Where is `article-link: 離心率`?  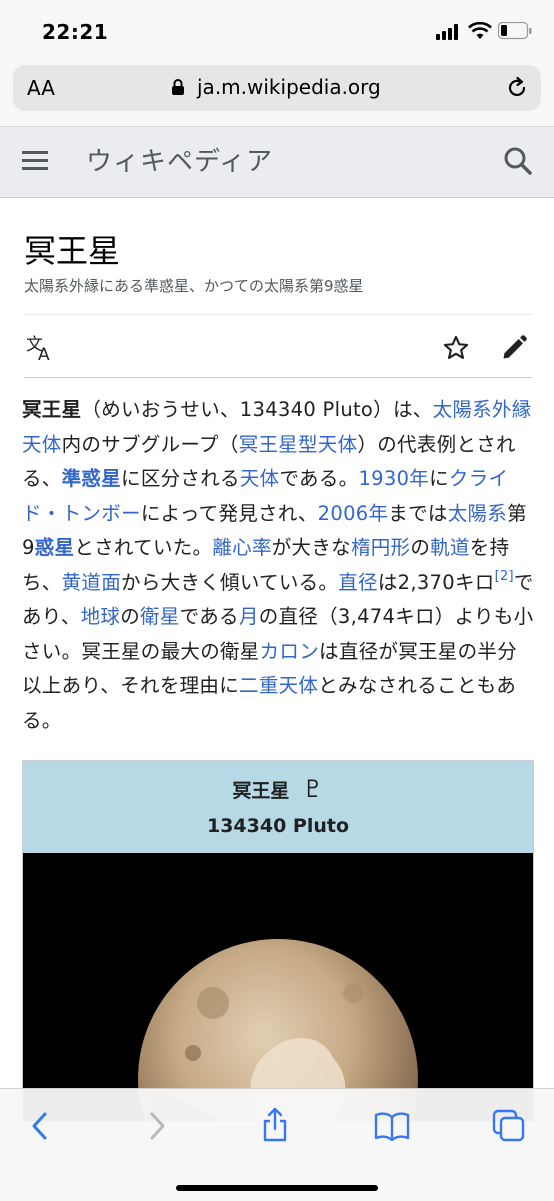 article-link: 離心率 is located at coordinates (241, 547).